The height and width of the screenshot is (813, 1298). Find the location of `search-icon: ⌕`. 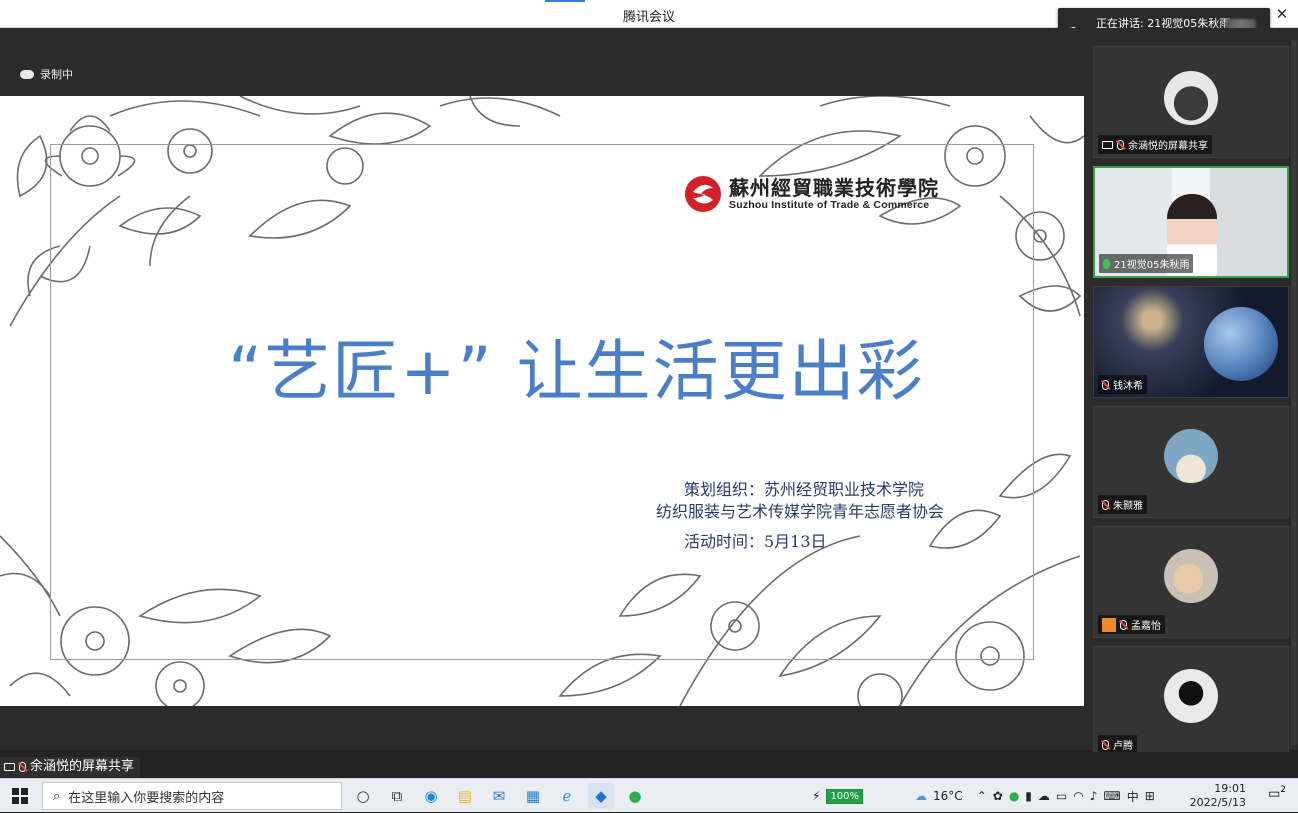

search-icon: ⌕ is located at coordinates (57, 796).